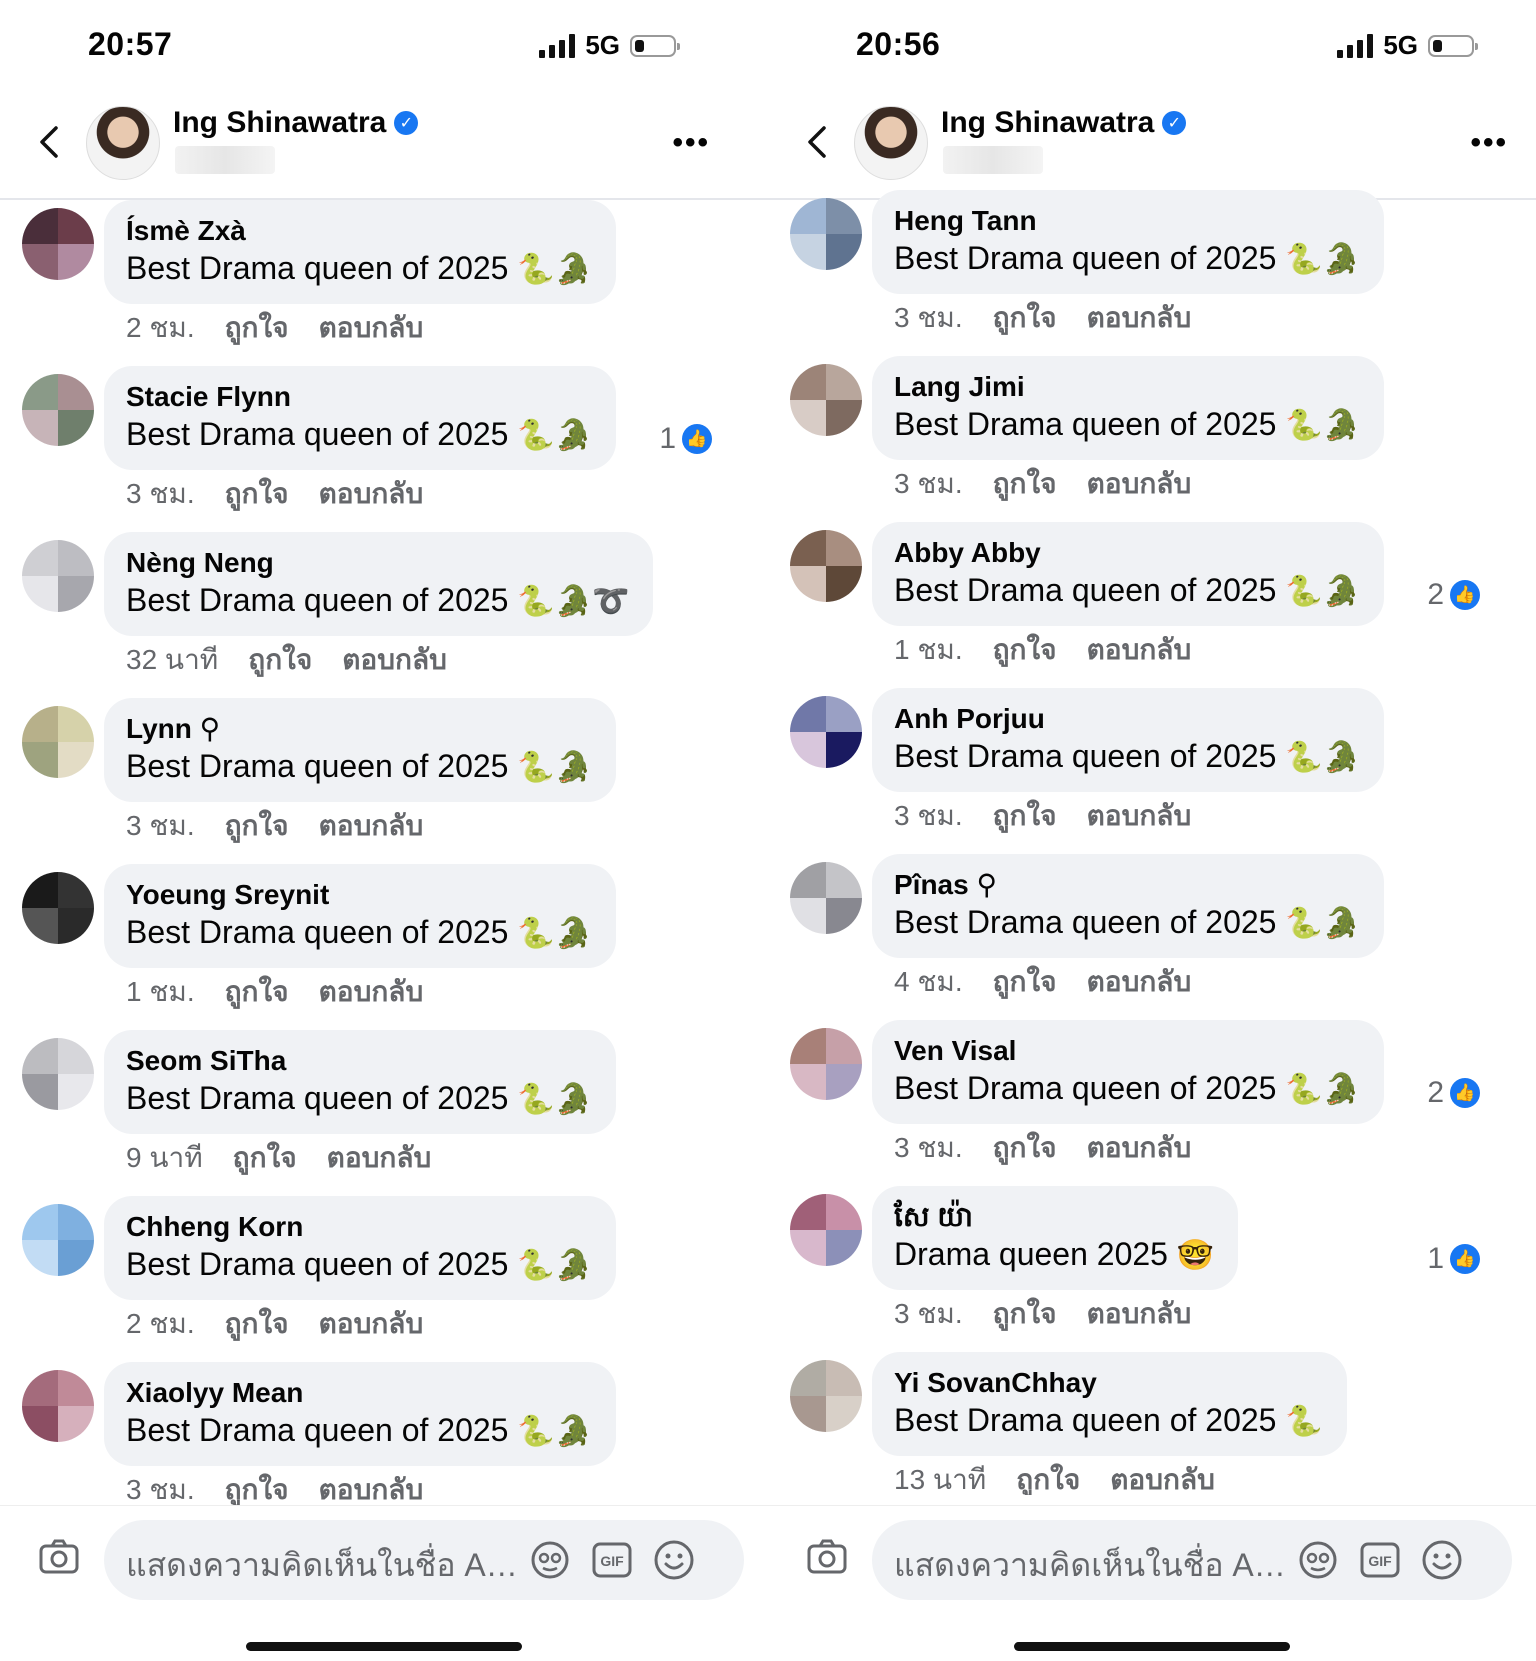 Image resolution: width=1536 pixels, height=1661 pixels. Describe the element at coordinates (359, 895) in the screenshot. I see `commenter-name: Yoeung Sreynit` at that location.